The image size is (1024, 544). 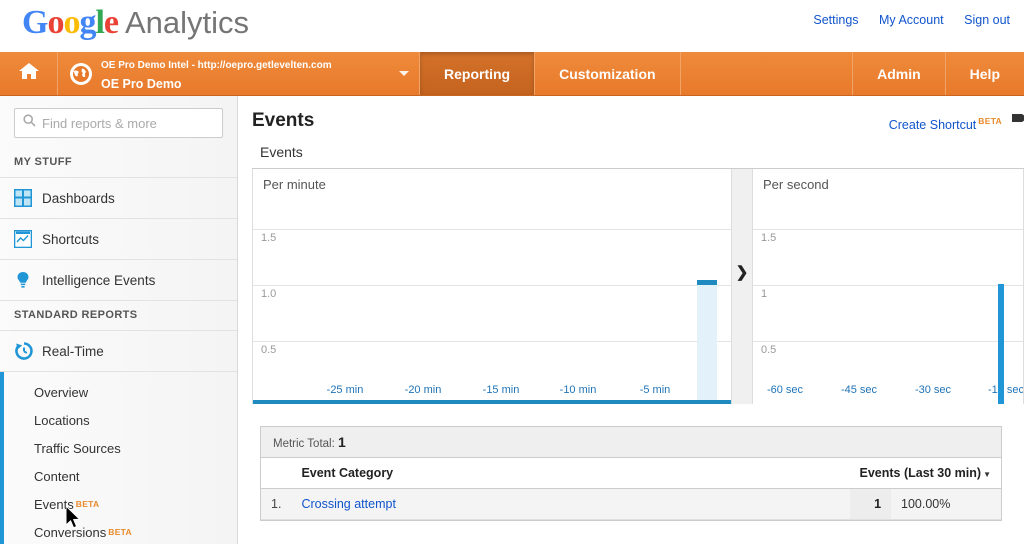 I want to click on globe-icon, so click(x=81, y=73).